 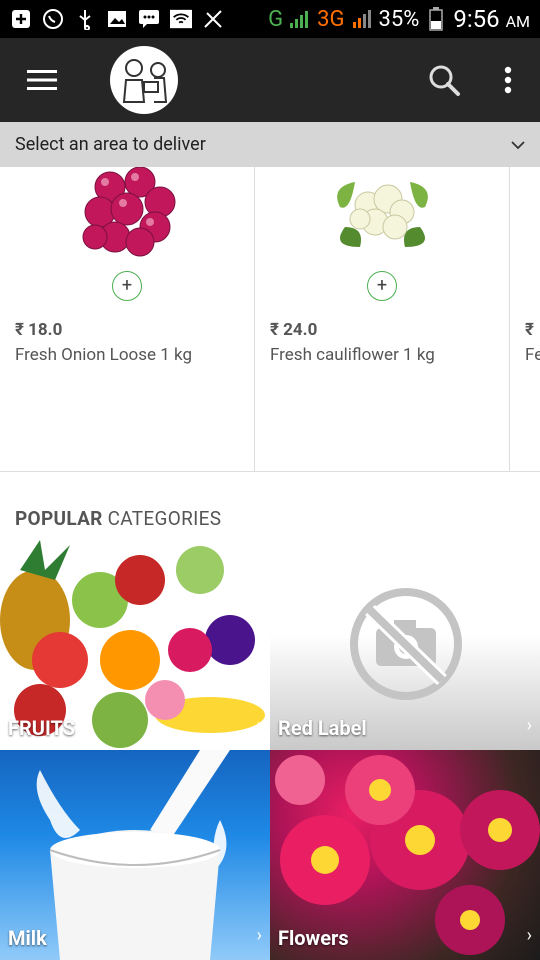 I want to click on category-tile-flowers: Flowers ›, so click(x=405, y=855).